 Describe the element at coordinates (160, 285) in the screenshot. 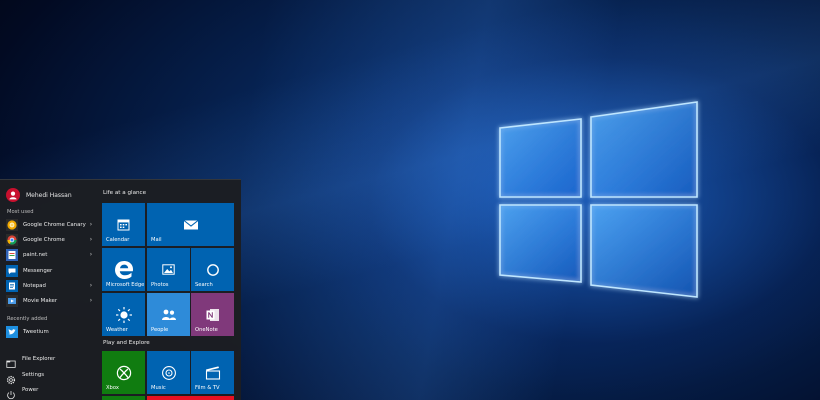

I see `tile-label: Photos` at that location.